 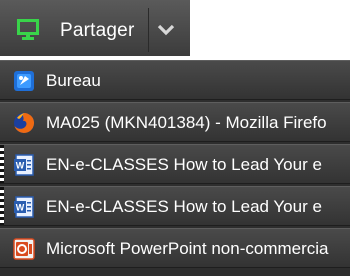 What do you see at coordinates (28, 29) in the screenshot?
I see `monitor-icon` at bounding box center [28, 29].